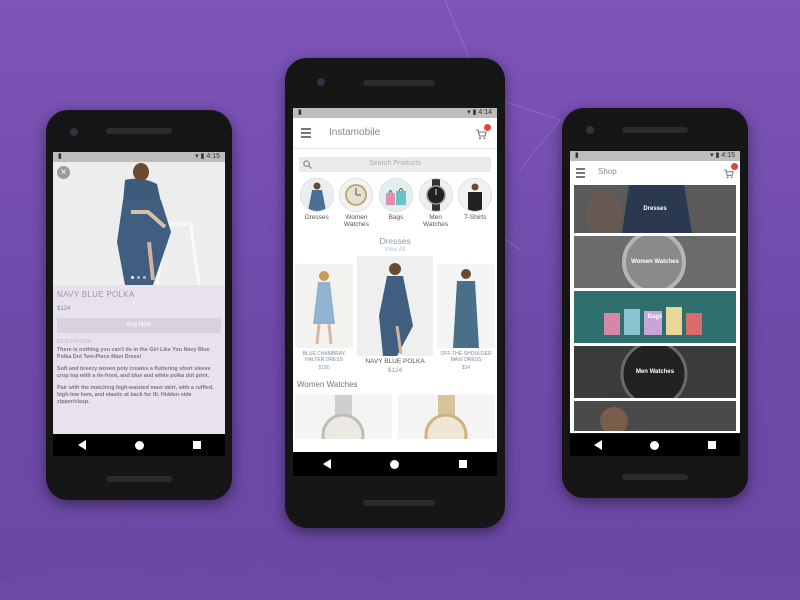 The height and width of the screenshot is (600, 800). I want to click on category-label: Dresses, so click(316, 217).